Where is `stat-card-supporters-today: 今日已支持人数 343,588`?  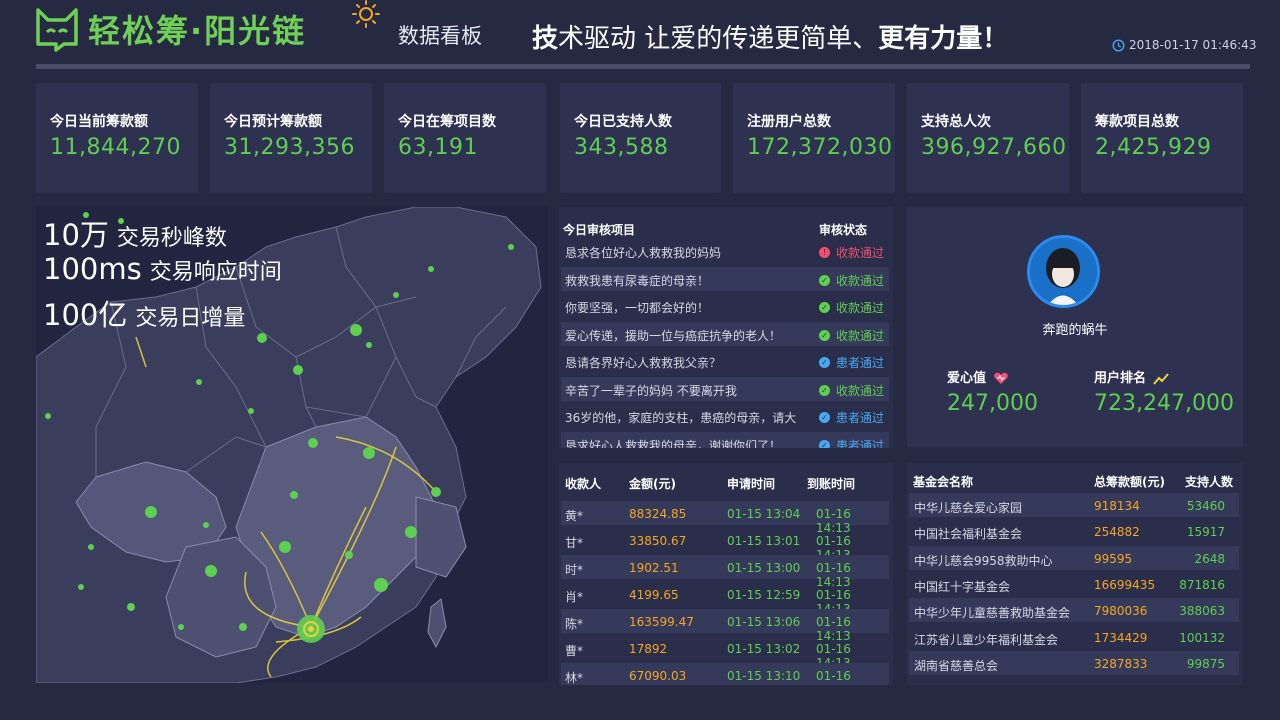 stat-card-supporters-today: 今日已支持人数 343,588 is located at coordinates (640, 138).